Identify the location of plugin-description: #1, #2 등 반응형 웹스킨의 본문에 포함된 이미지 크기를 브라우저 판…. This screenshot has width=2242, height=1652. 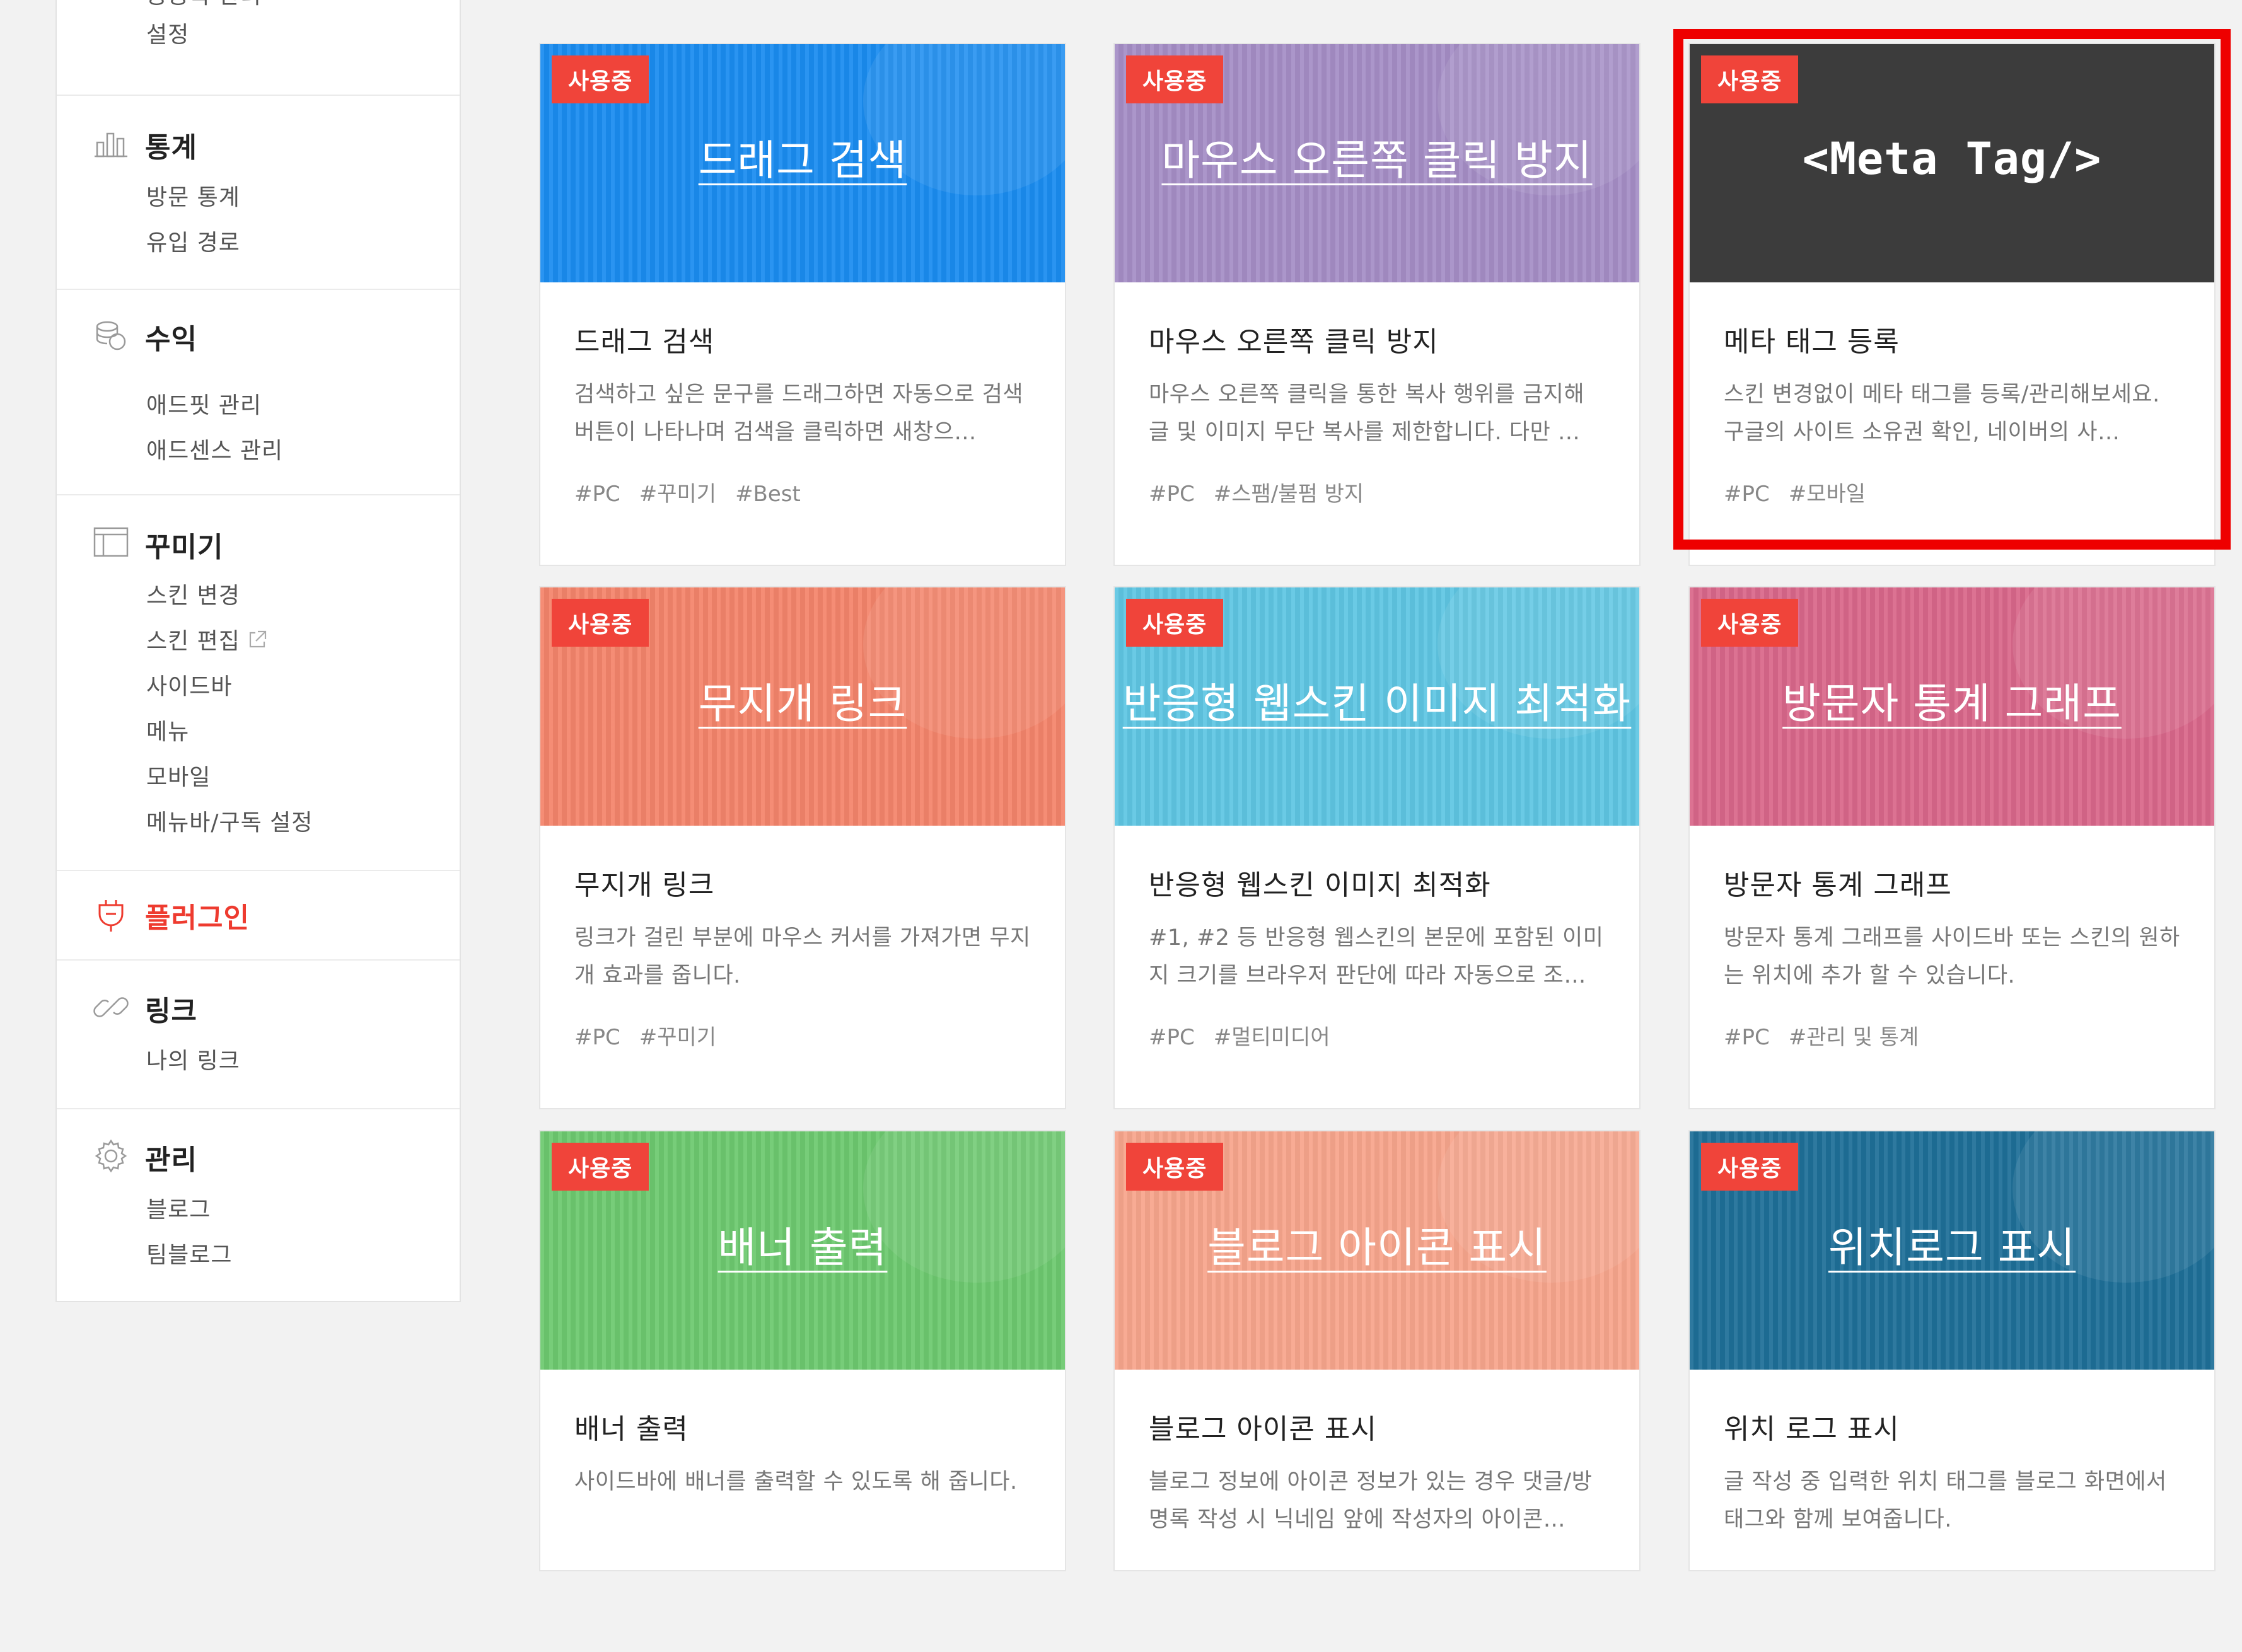
(1376, 956).